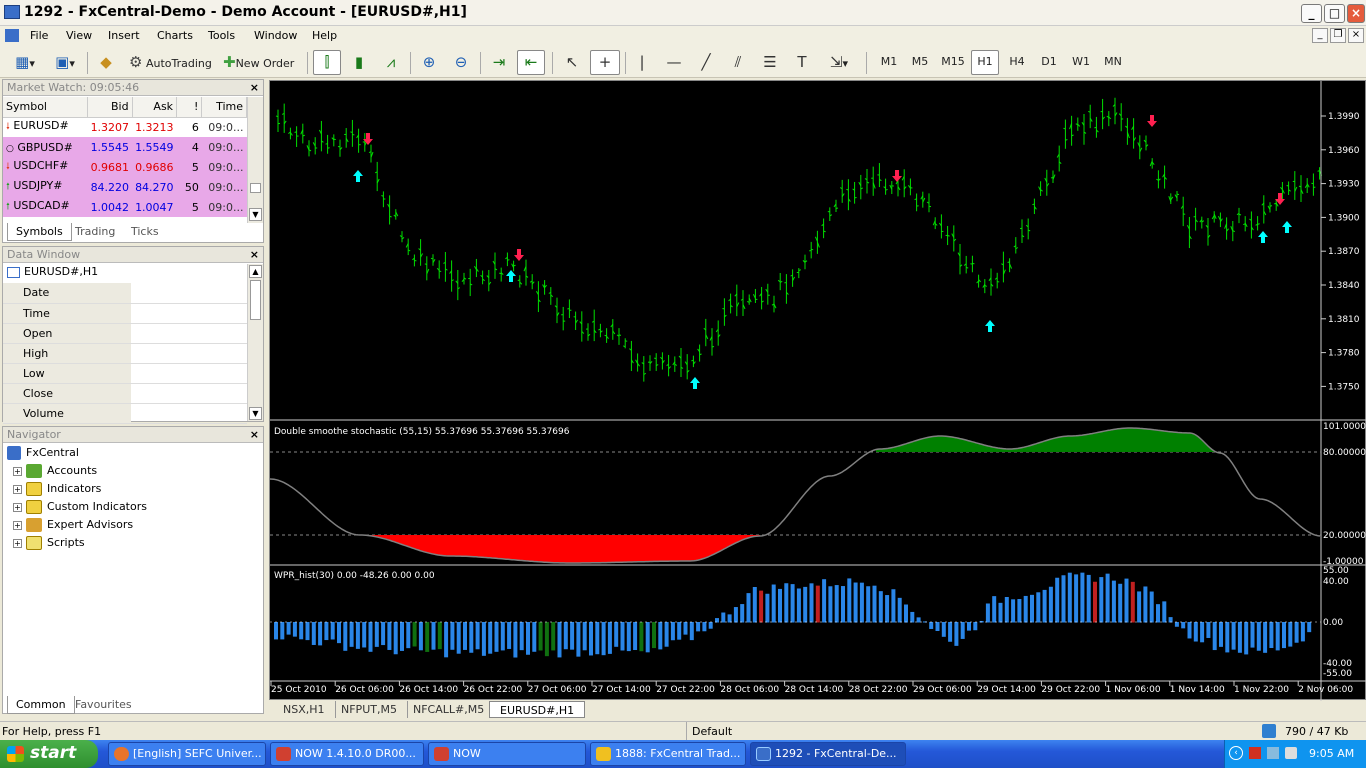  I want to click on menu-window: Window, so click(275, 35).